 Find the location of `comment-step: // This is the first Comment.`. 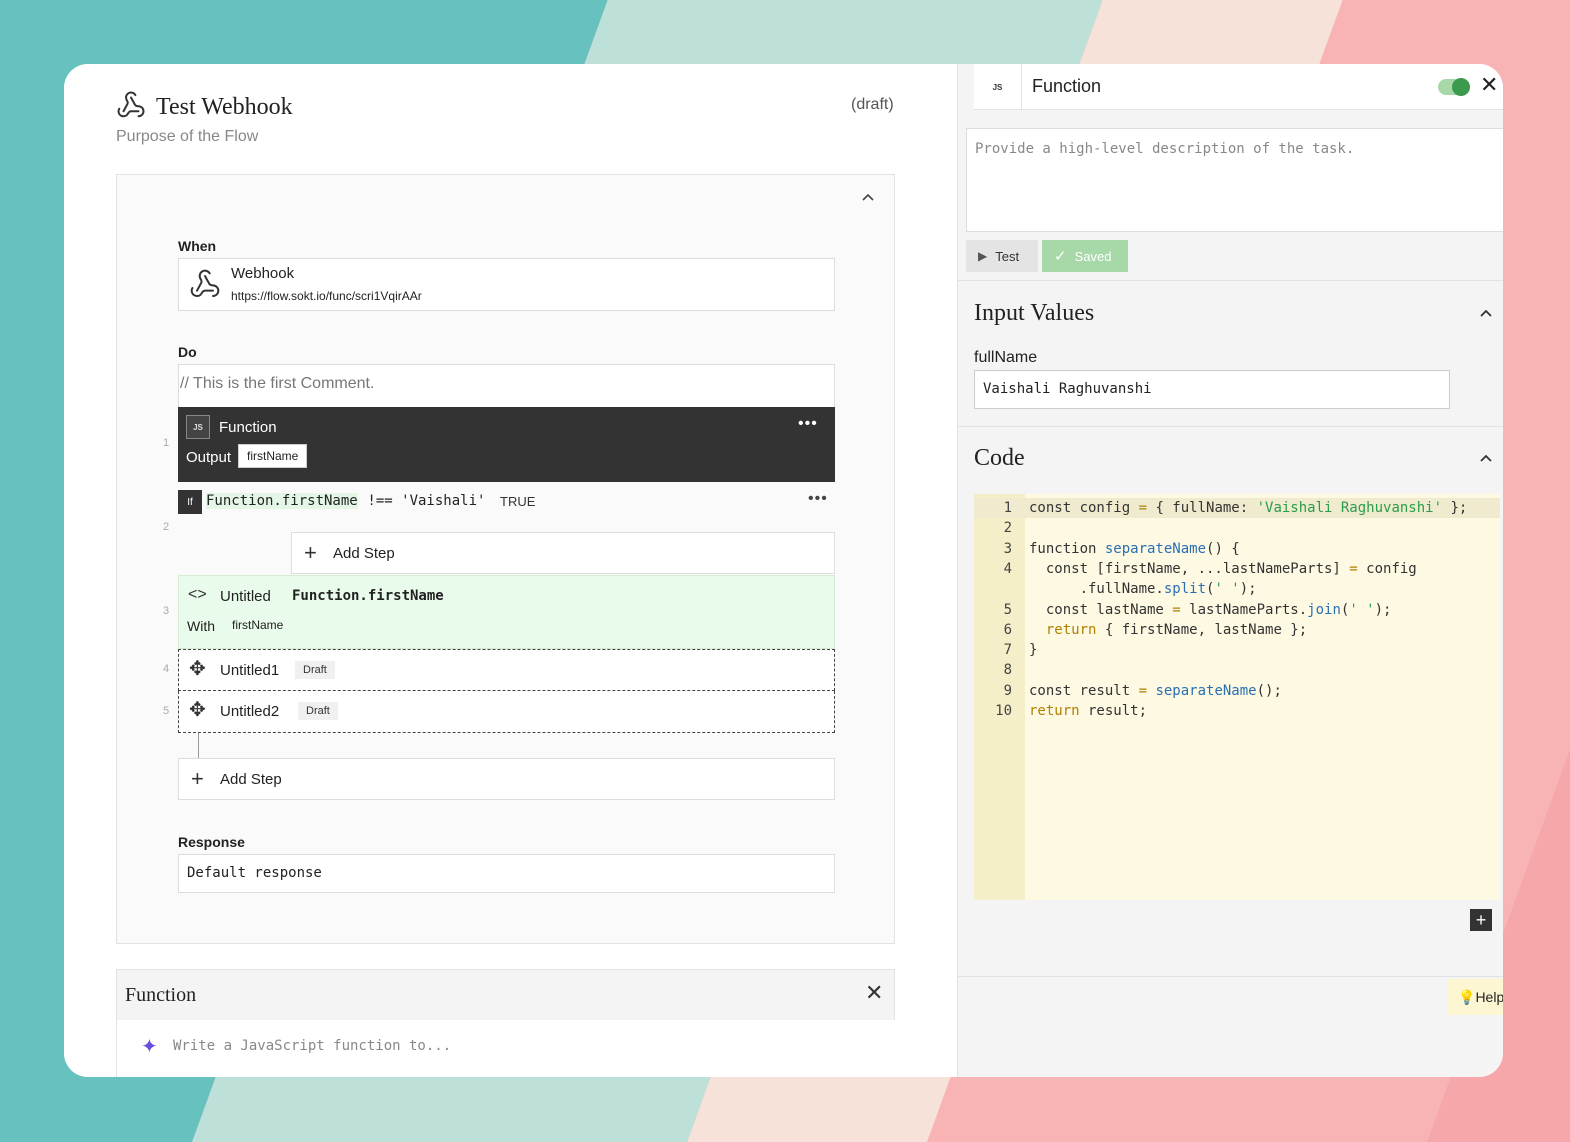

comment-step: // This is the first Comment. is located at coordinates (506, 385).